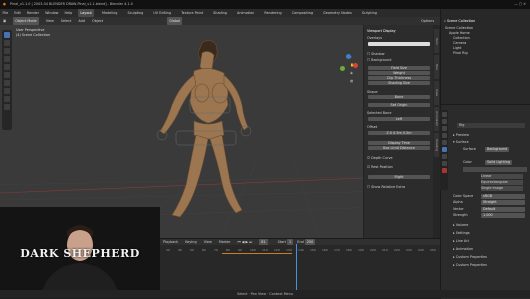 This screenshot has width=530, height=299. I want to click on n-tab-item: Item, so click(436, 41).